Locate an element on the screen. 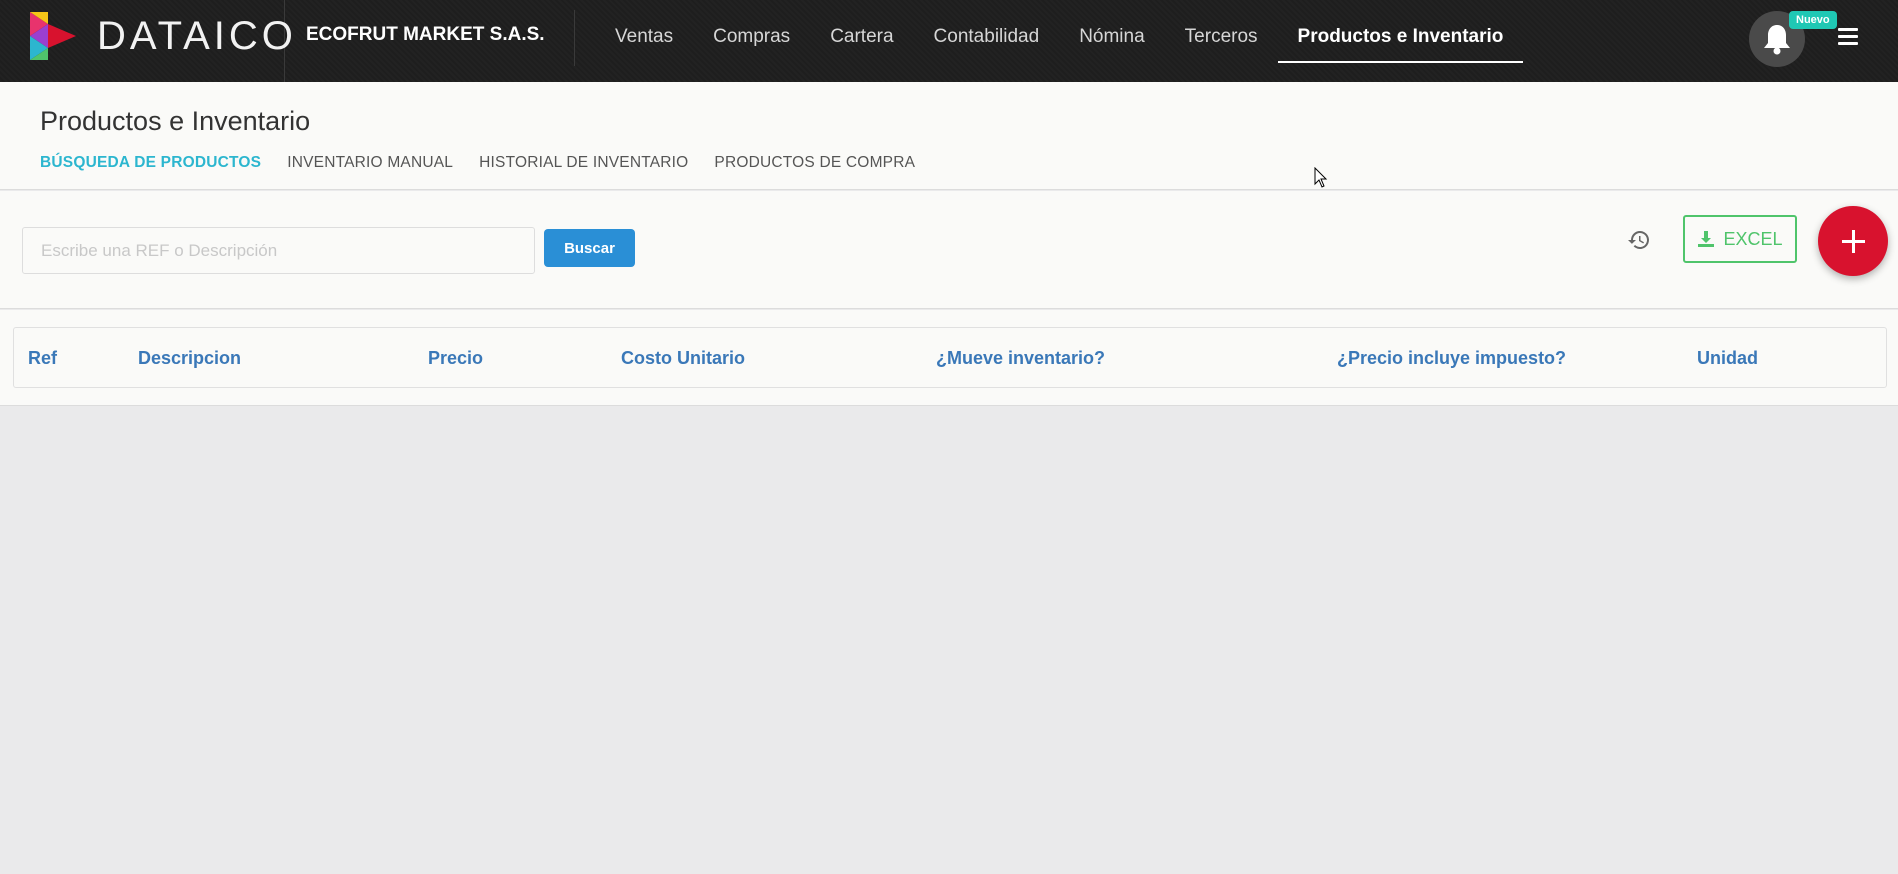 The image size is (1898, 874). hamburger-menu-icon is located at coordinates (1848, 37).